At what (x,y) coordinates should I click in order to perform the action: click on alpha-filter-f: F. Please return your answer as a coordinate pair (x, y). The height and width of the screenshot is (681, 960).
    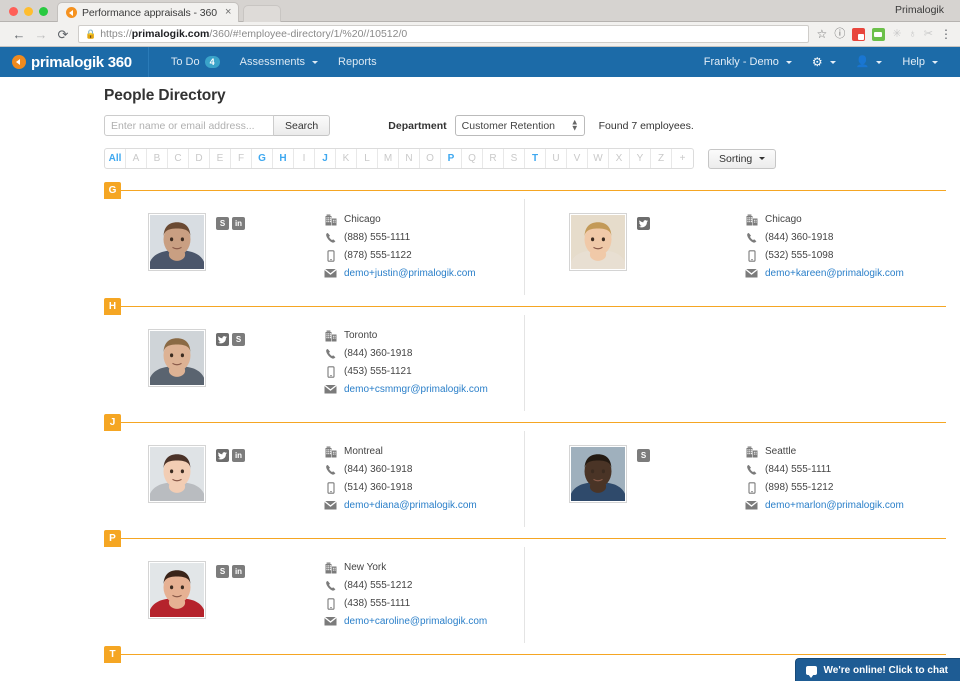
    Looking at the image, I should click on (241, 158).